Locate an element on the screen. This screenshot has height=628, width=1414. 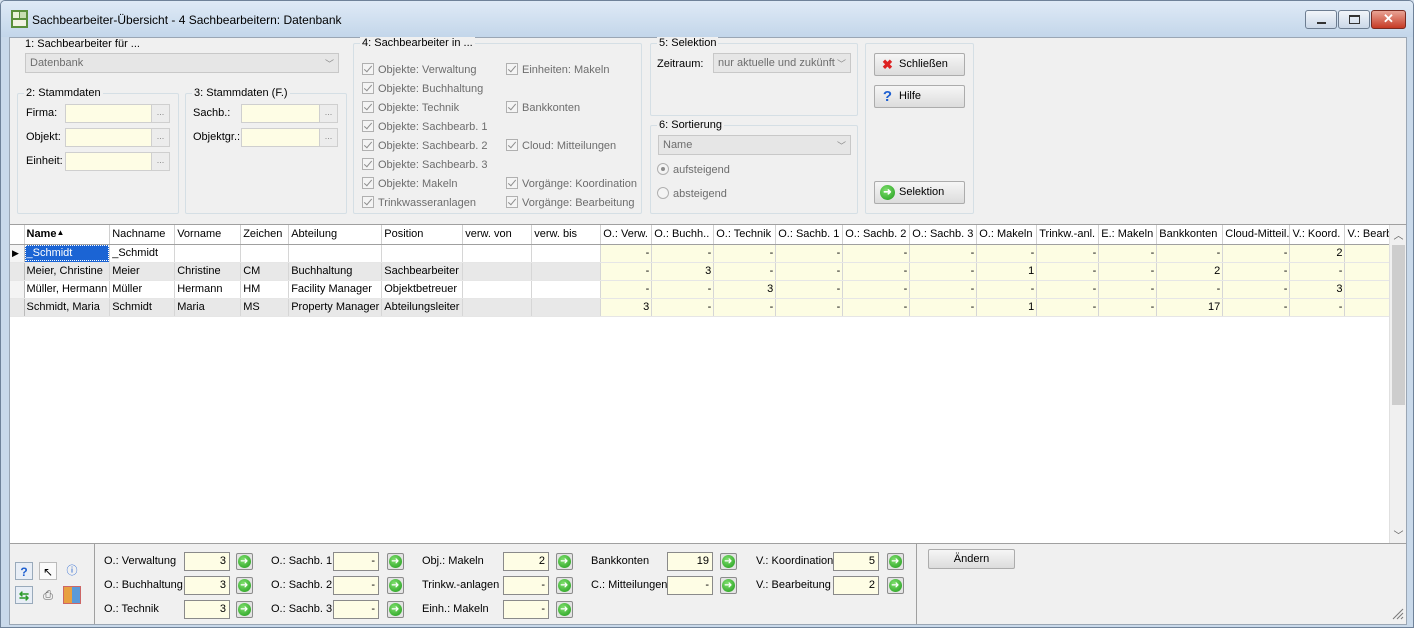
sortierung-combo: Name ﹀ is located at coordinates (754, 145).